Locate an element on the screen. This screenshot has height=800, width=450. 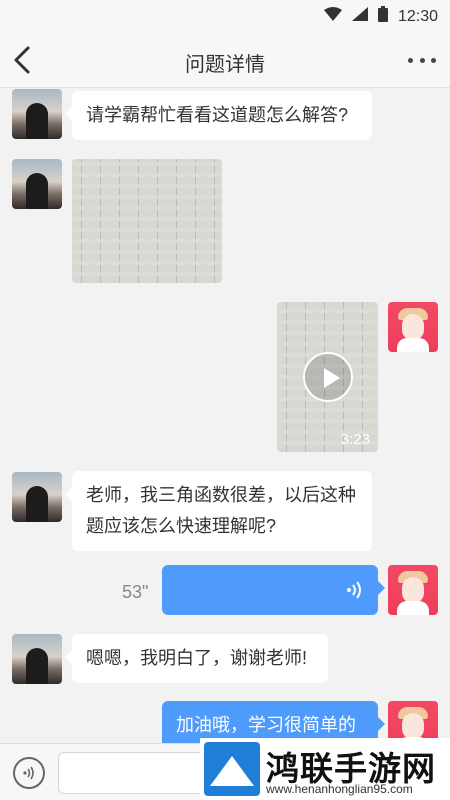
voice-wave-icon is located at coordinates (354, 594).